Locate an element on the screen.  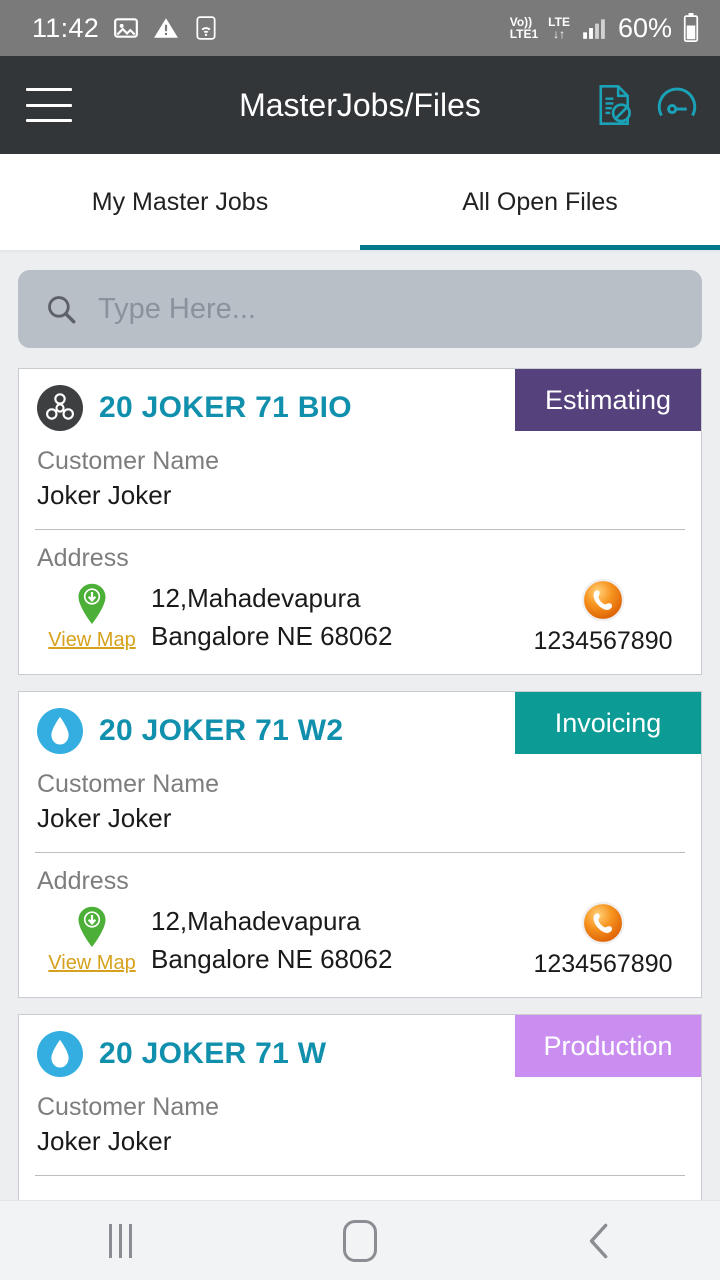
status-bar-left: 11:42 is located at coordinates (125, 28).